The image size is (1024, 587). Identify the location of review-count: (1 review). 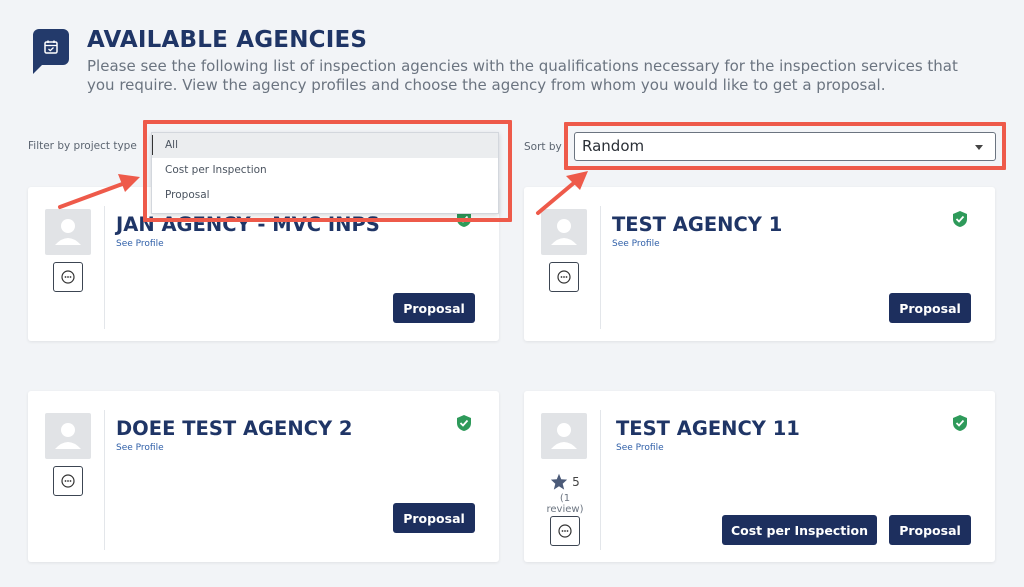
(565, 504).